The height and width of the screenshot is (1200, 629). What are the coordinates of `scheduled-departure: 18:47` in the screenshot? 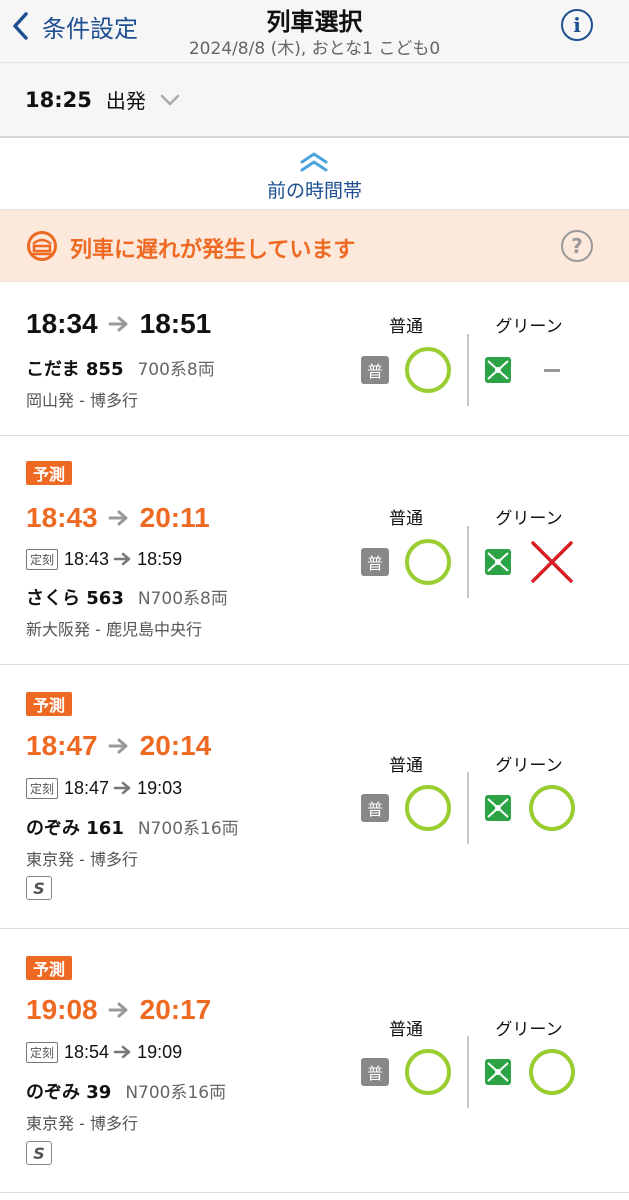 It's located at (87, 787).